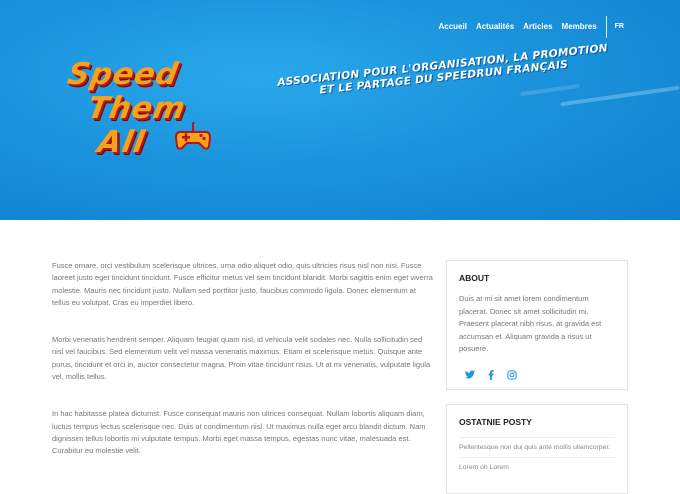 The width and height of the screenshot is (680, 494). What do you see at coordinates (537, 375) in the screenshot?
I see `social-links` at bounding box center [537, 375].